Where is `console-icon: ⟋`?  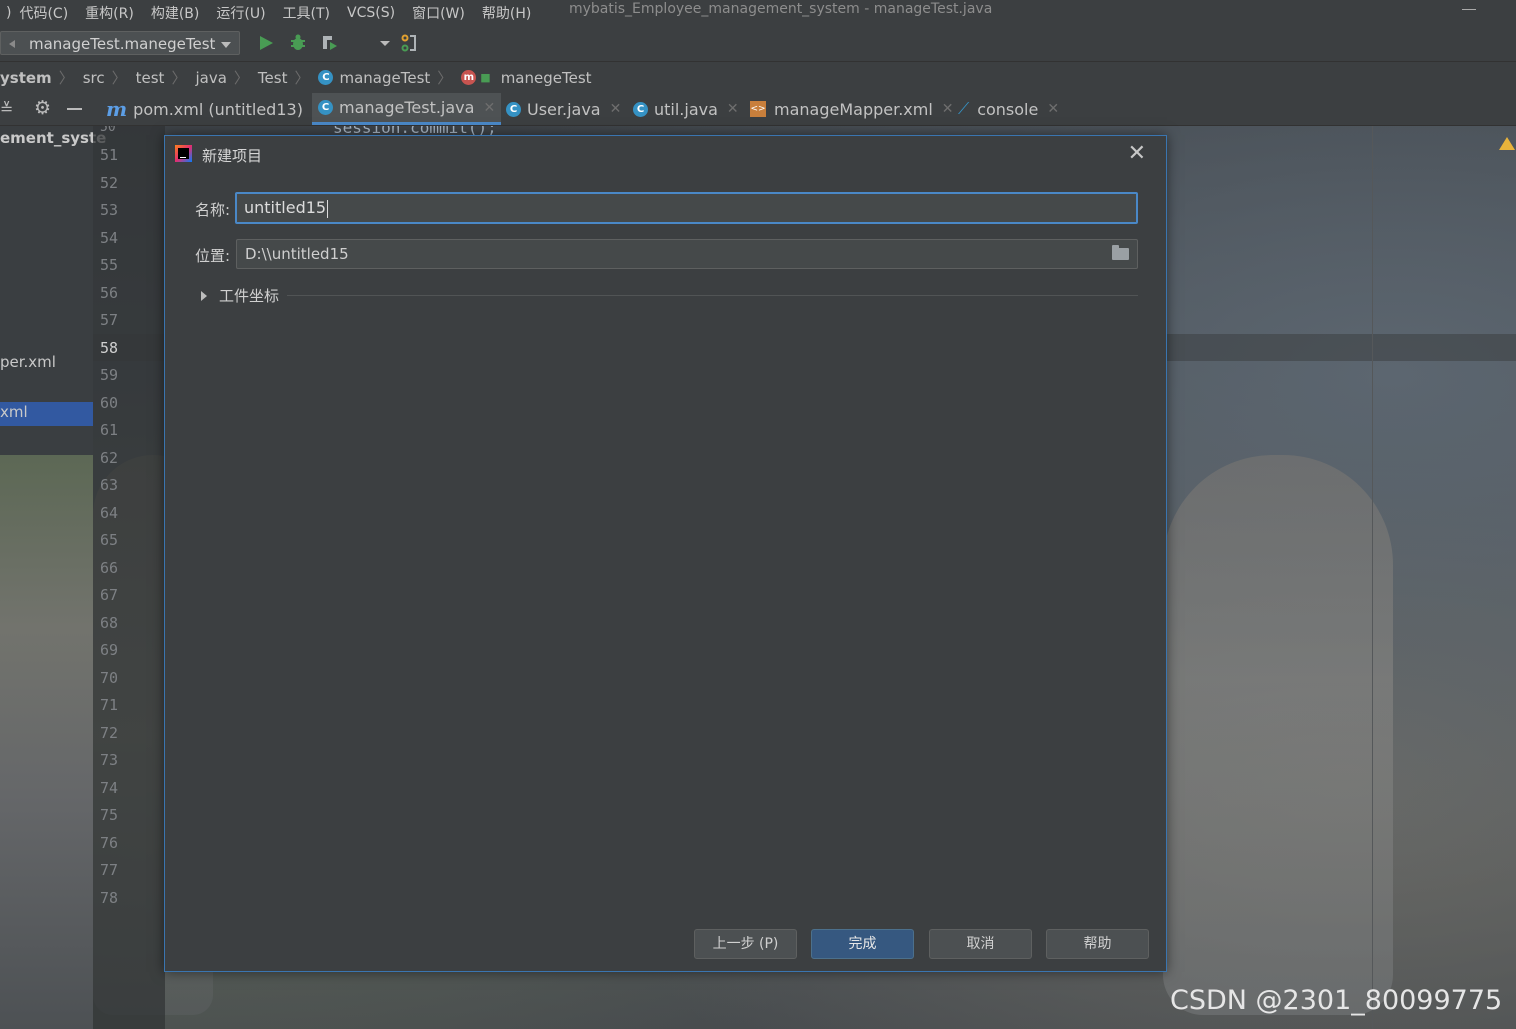 console-icon: ⟋ is located at coordinates (964, 108).